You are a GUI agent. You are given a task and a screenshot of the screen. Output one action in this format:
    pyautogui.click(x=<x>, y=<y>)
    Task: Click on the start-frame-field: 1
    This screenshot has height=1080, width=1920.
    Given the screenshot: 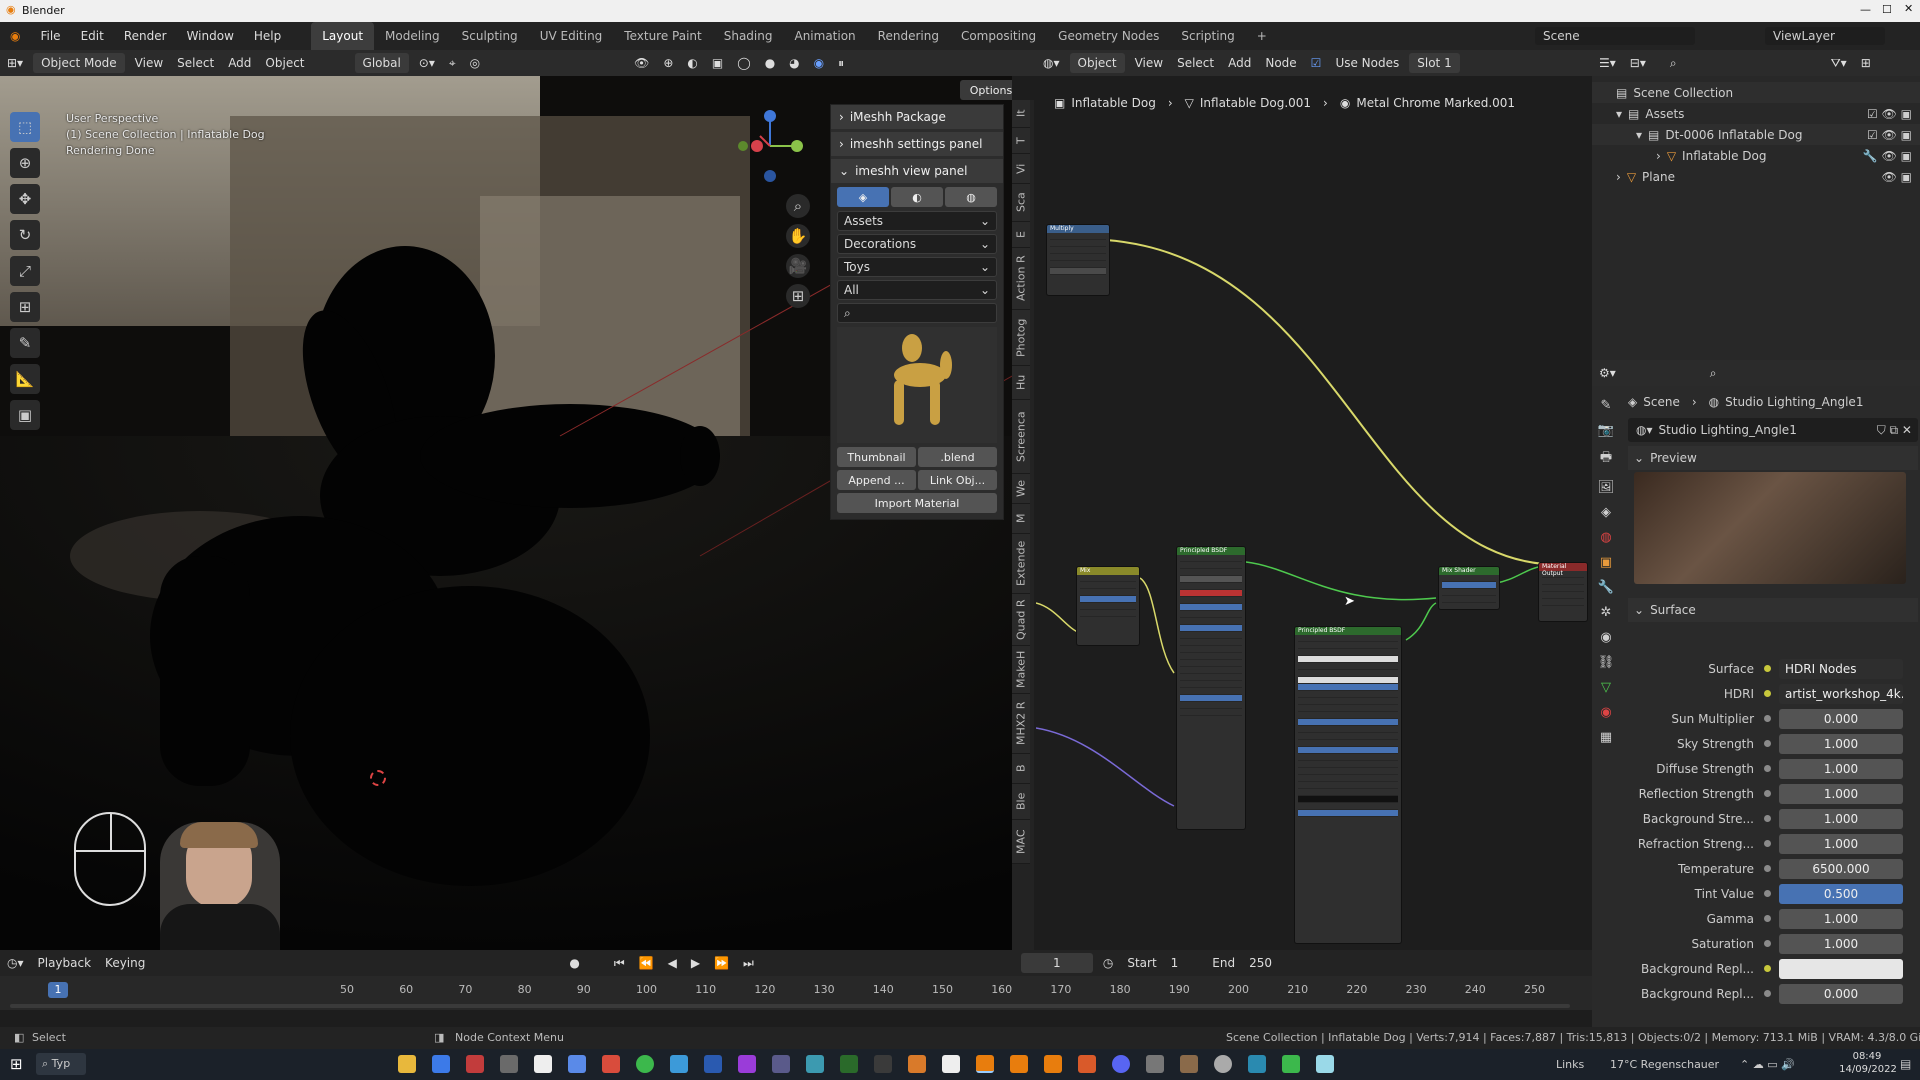 What is the action you would take?
    pyautogui.click(x=1175, y=963)
    